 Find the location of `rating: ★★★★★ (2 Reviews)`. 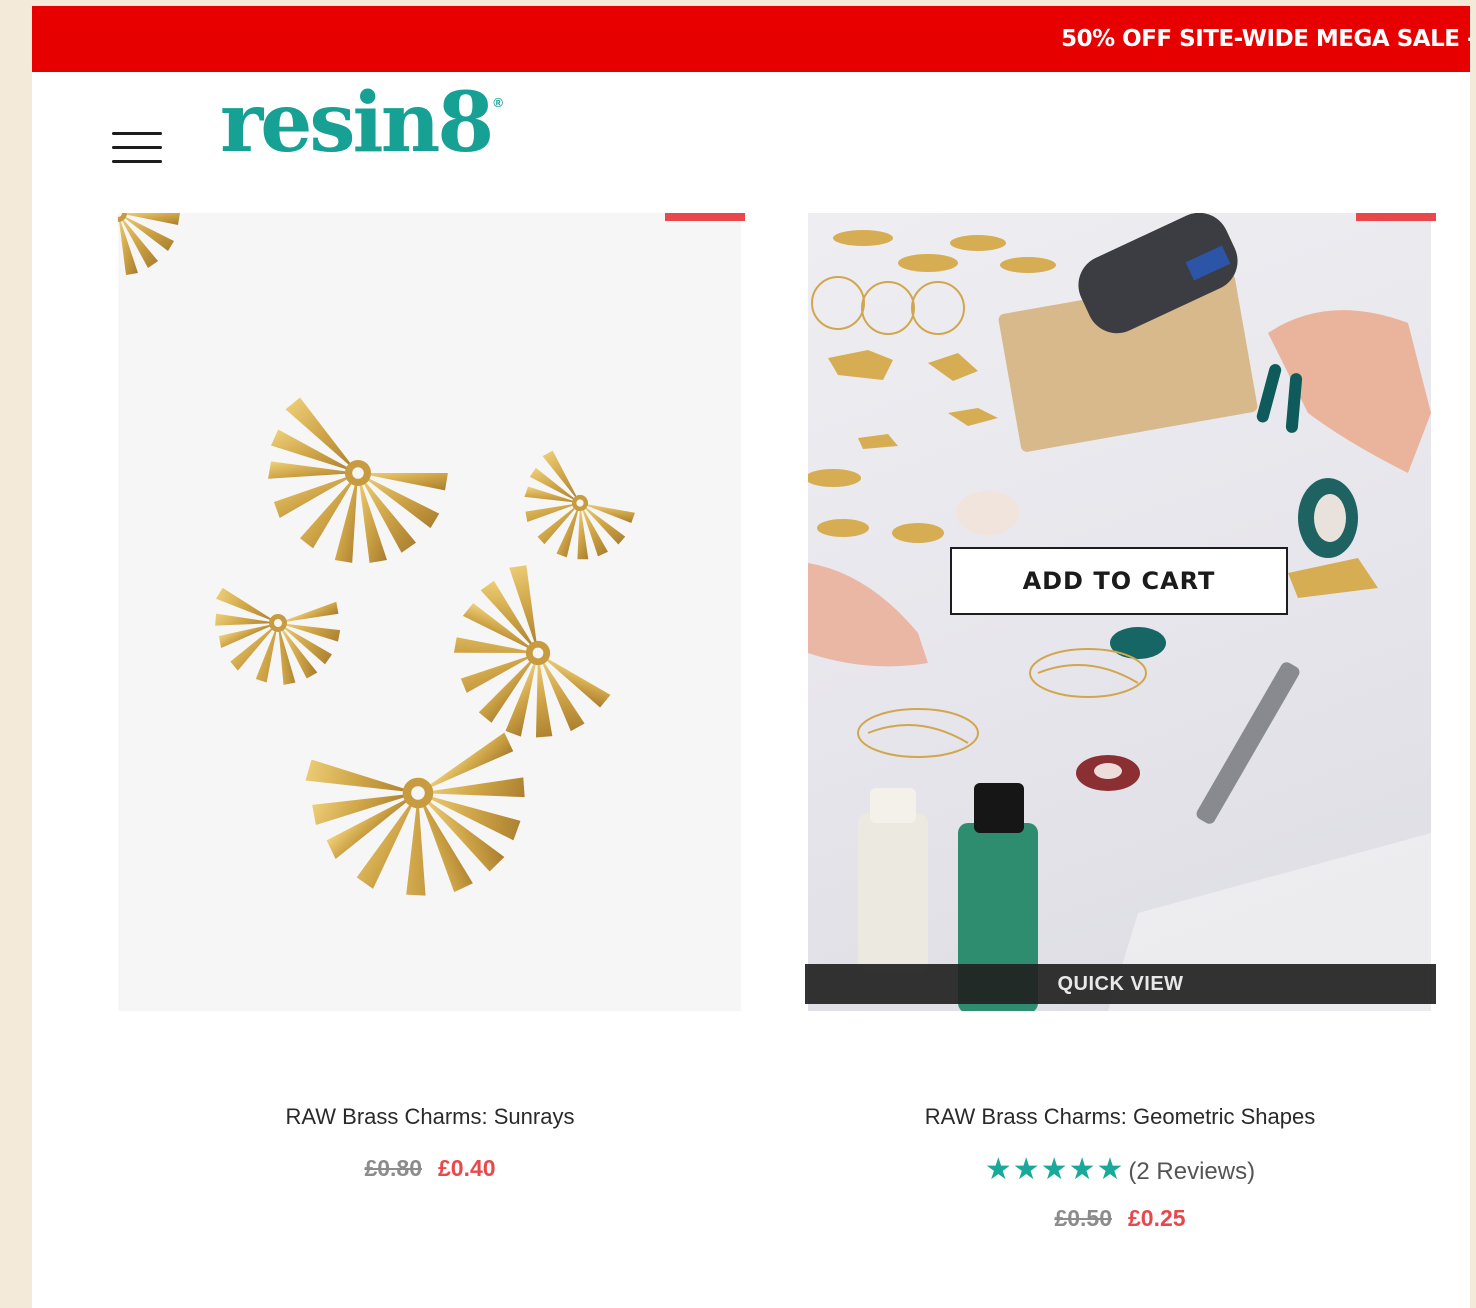

rating: ★★★★★ (2 Reviews) is located at coordinates (1120, 1169).